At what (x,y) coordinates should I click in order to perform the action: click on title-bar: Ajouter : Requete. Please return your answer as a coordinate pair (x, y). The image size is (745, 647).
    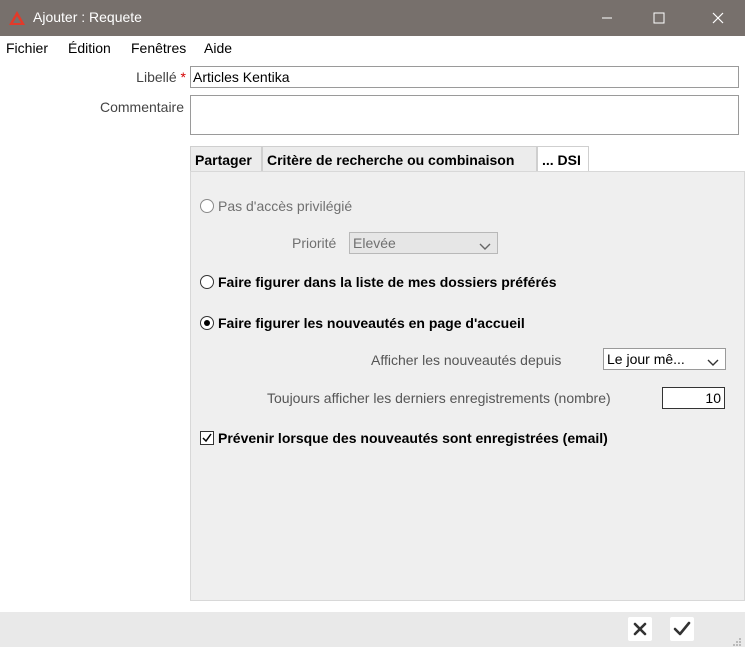
    Looking at the image, I should click on (372, 18).